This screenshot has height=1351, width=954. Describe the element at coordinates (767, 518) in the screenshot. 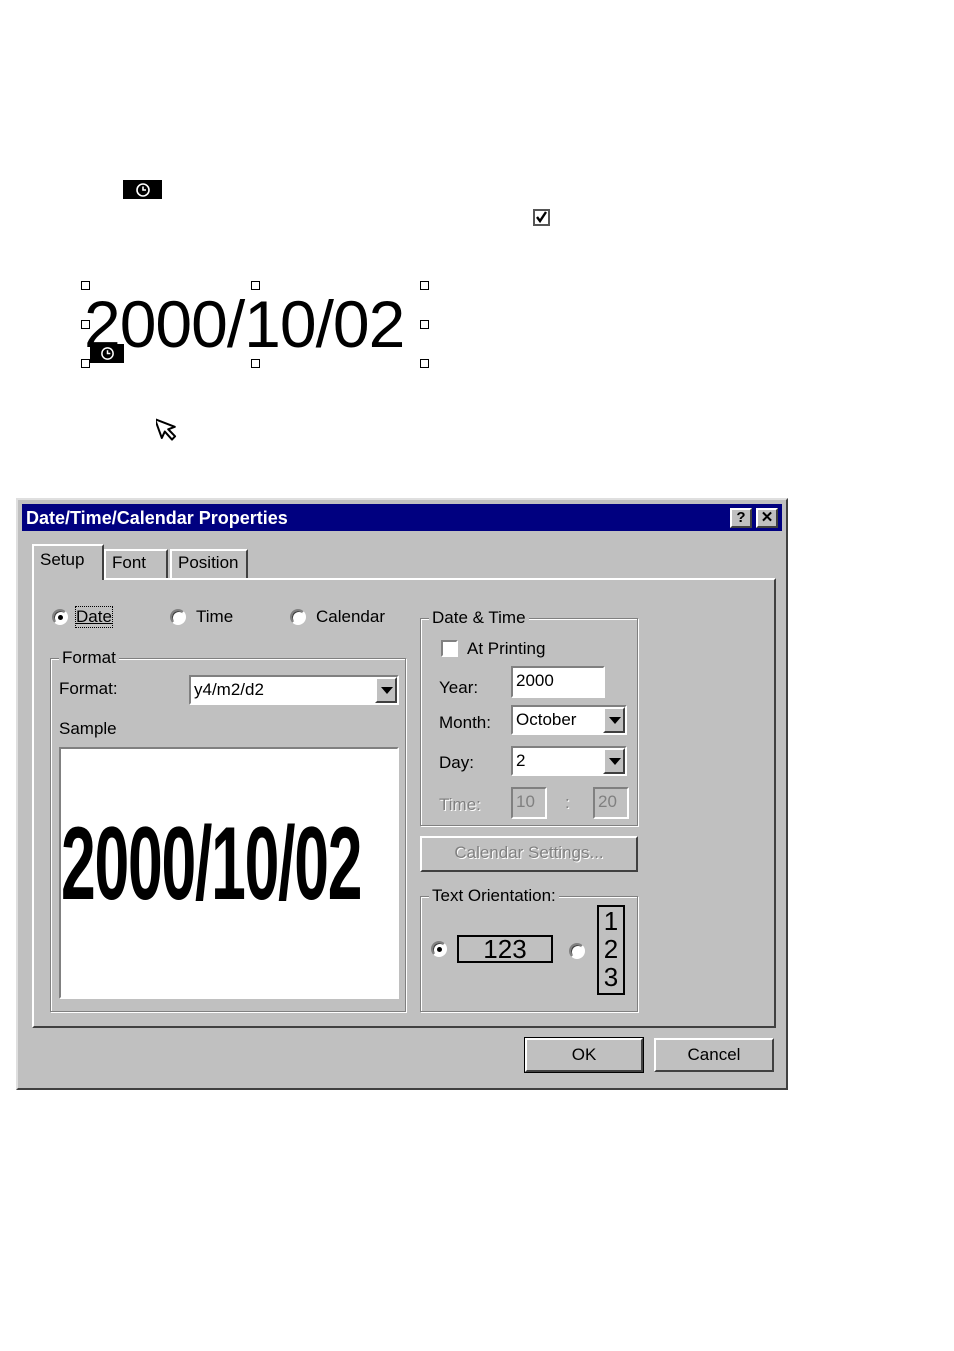

I see `close-button: ✕` at that location.